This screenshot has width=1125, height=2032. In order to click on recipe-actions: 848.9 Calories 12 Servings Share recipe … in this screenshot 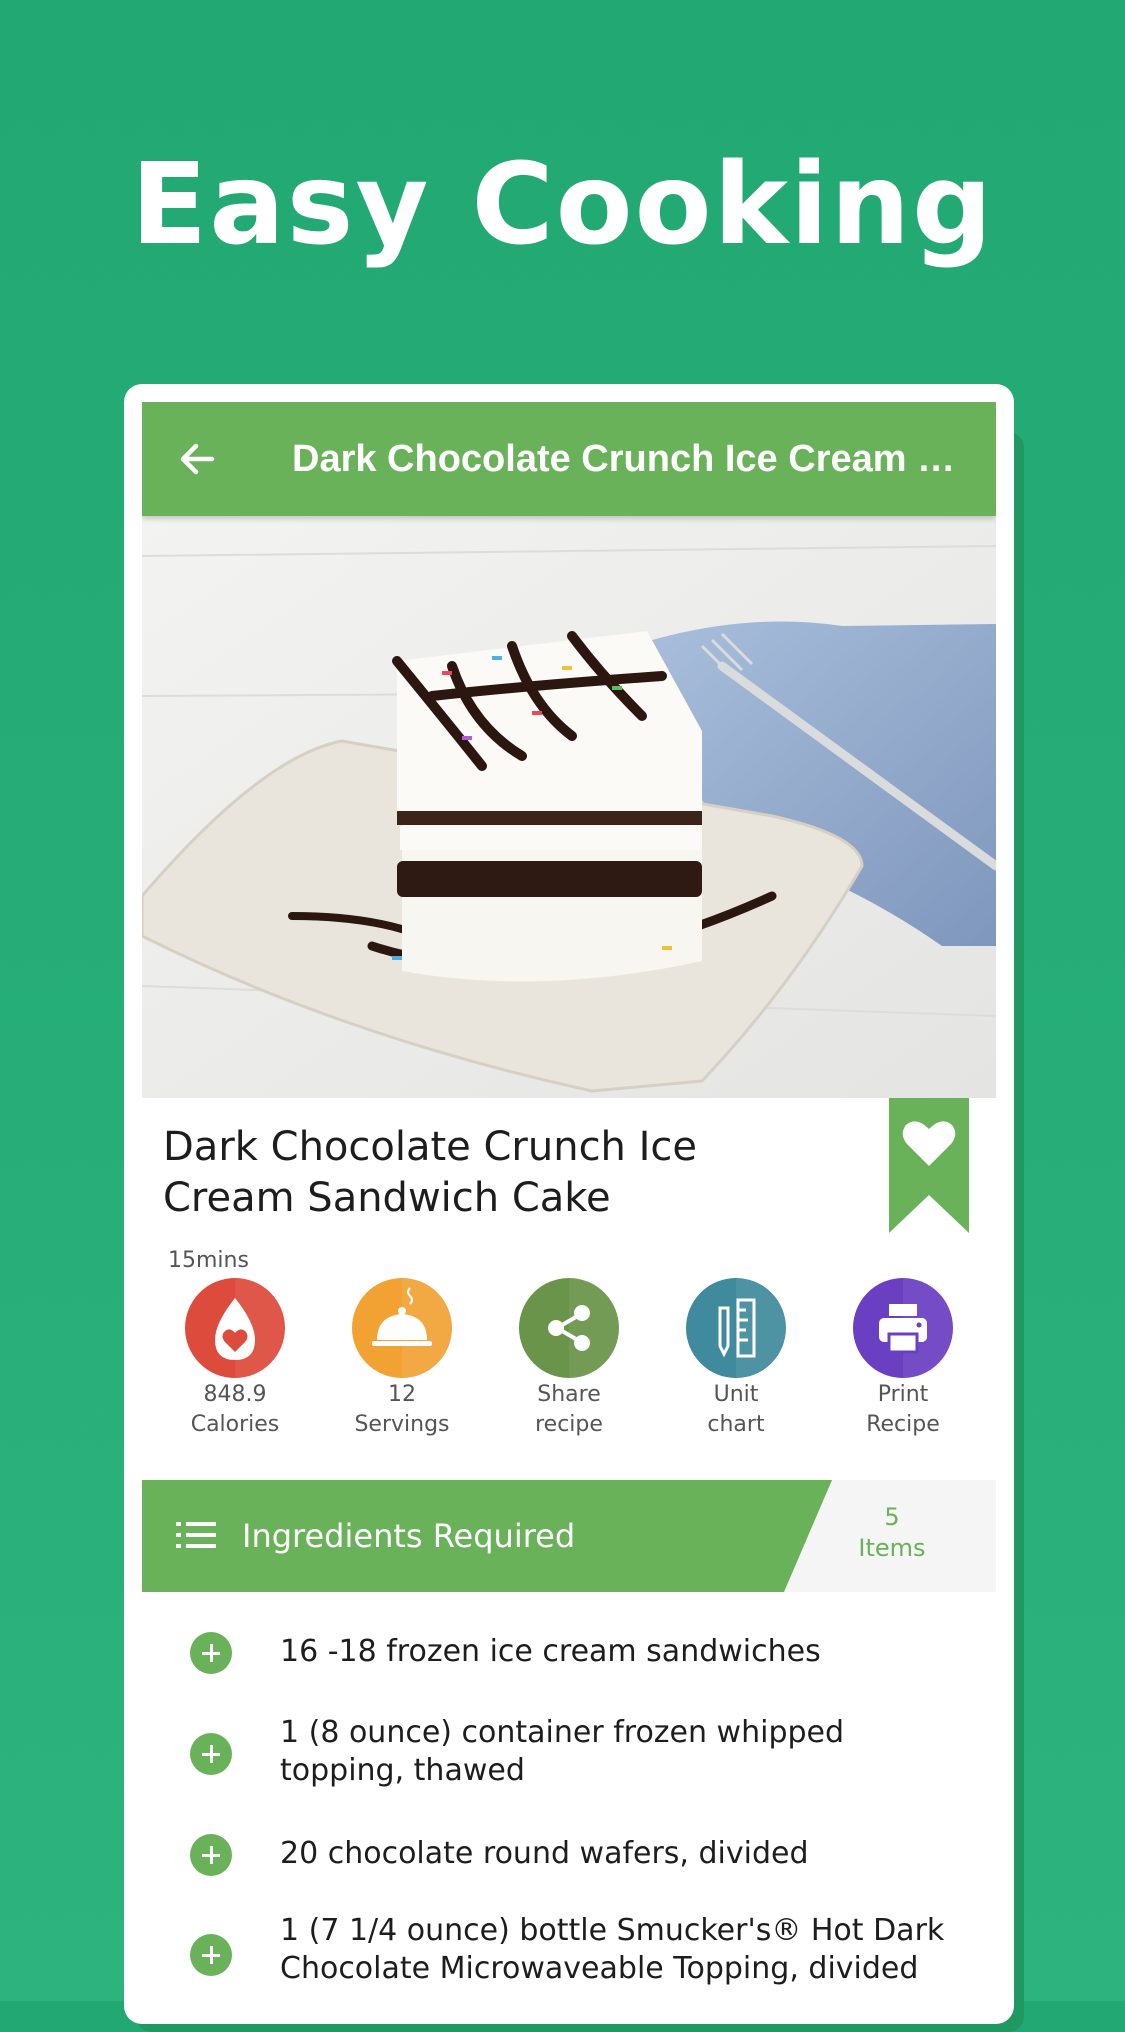, I will do `click(569, 1363)`.